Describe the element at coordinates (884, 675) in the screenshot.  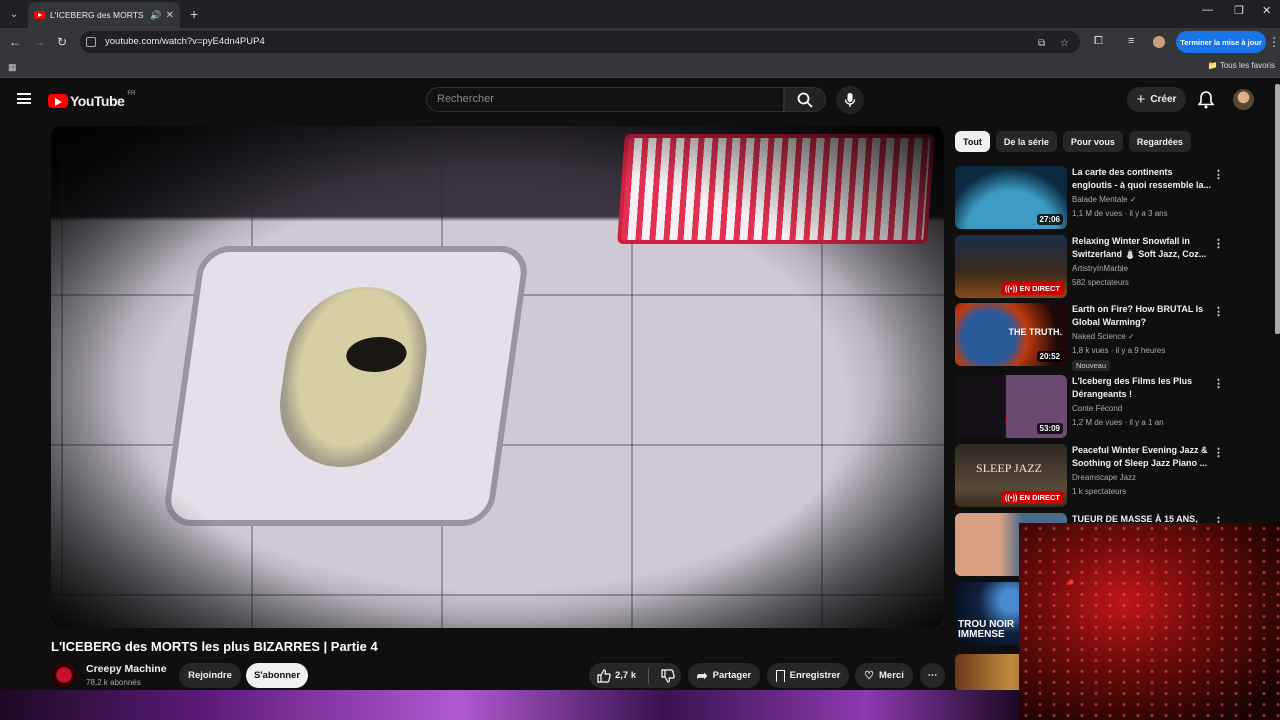
I see `thanks-button: ♡ Merci` at that location.